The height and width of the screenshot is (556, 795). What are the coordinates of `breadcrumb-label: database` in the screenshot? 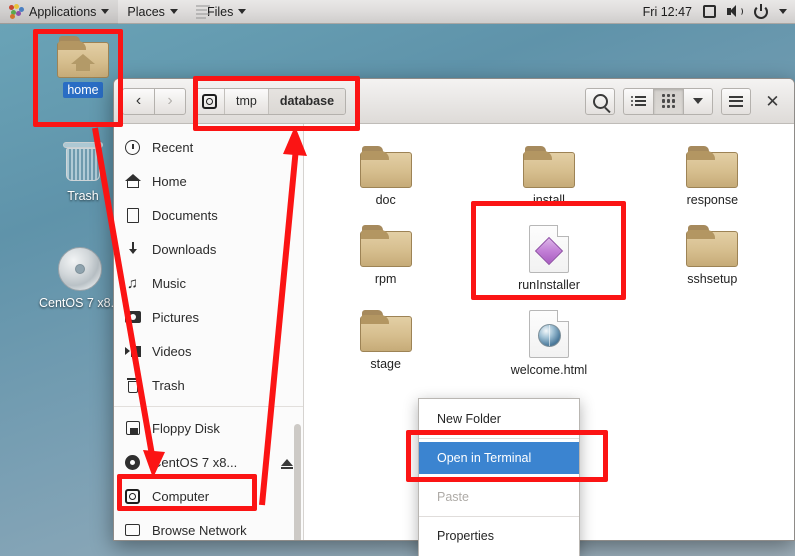 It's located at (307, 101).